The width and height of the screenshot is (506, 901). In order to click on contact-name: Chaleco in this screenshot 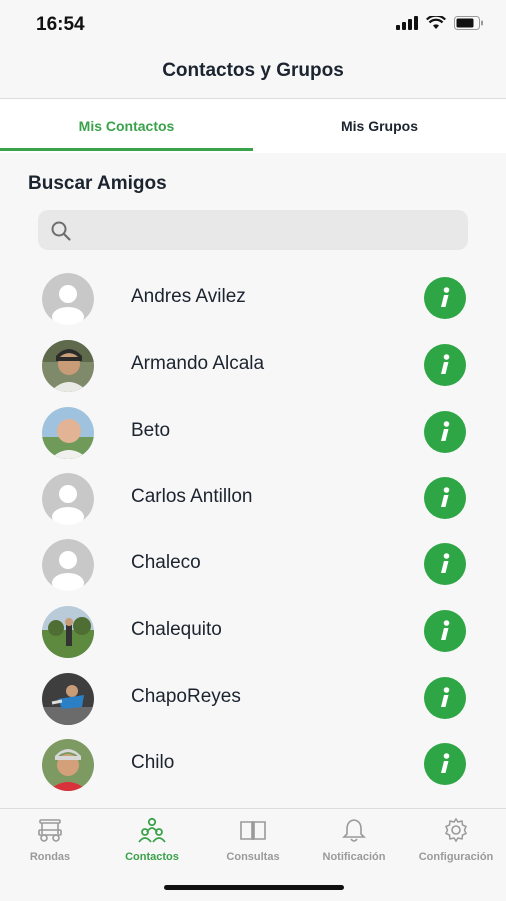, I will do `click(166, 562)`.